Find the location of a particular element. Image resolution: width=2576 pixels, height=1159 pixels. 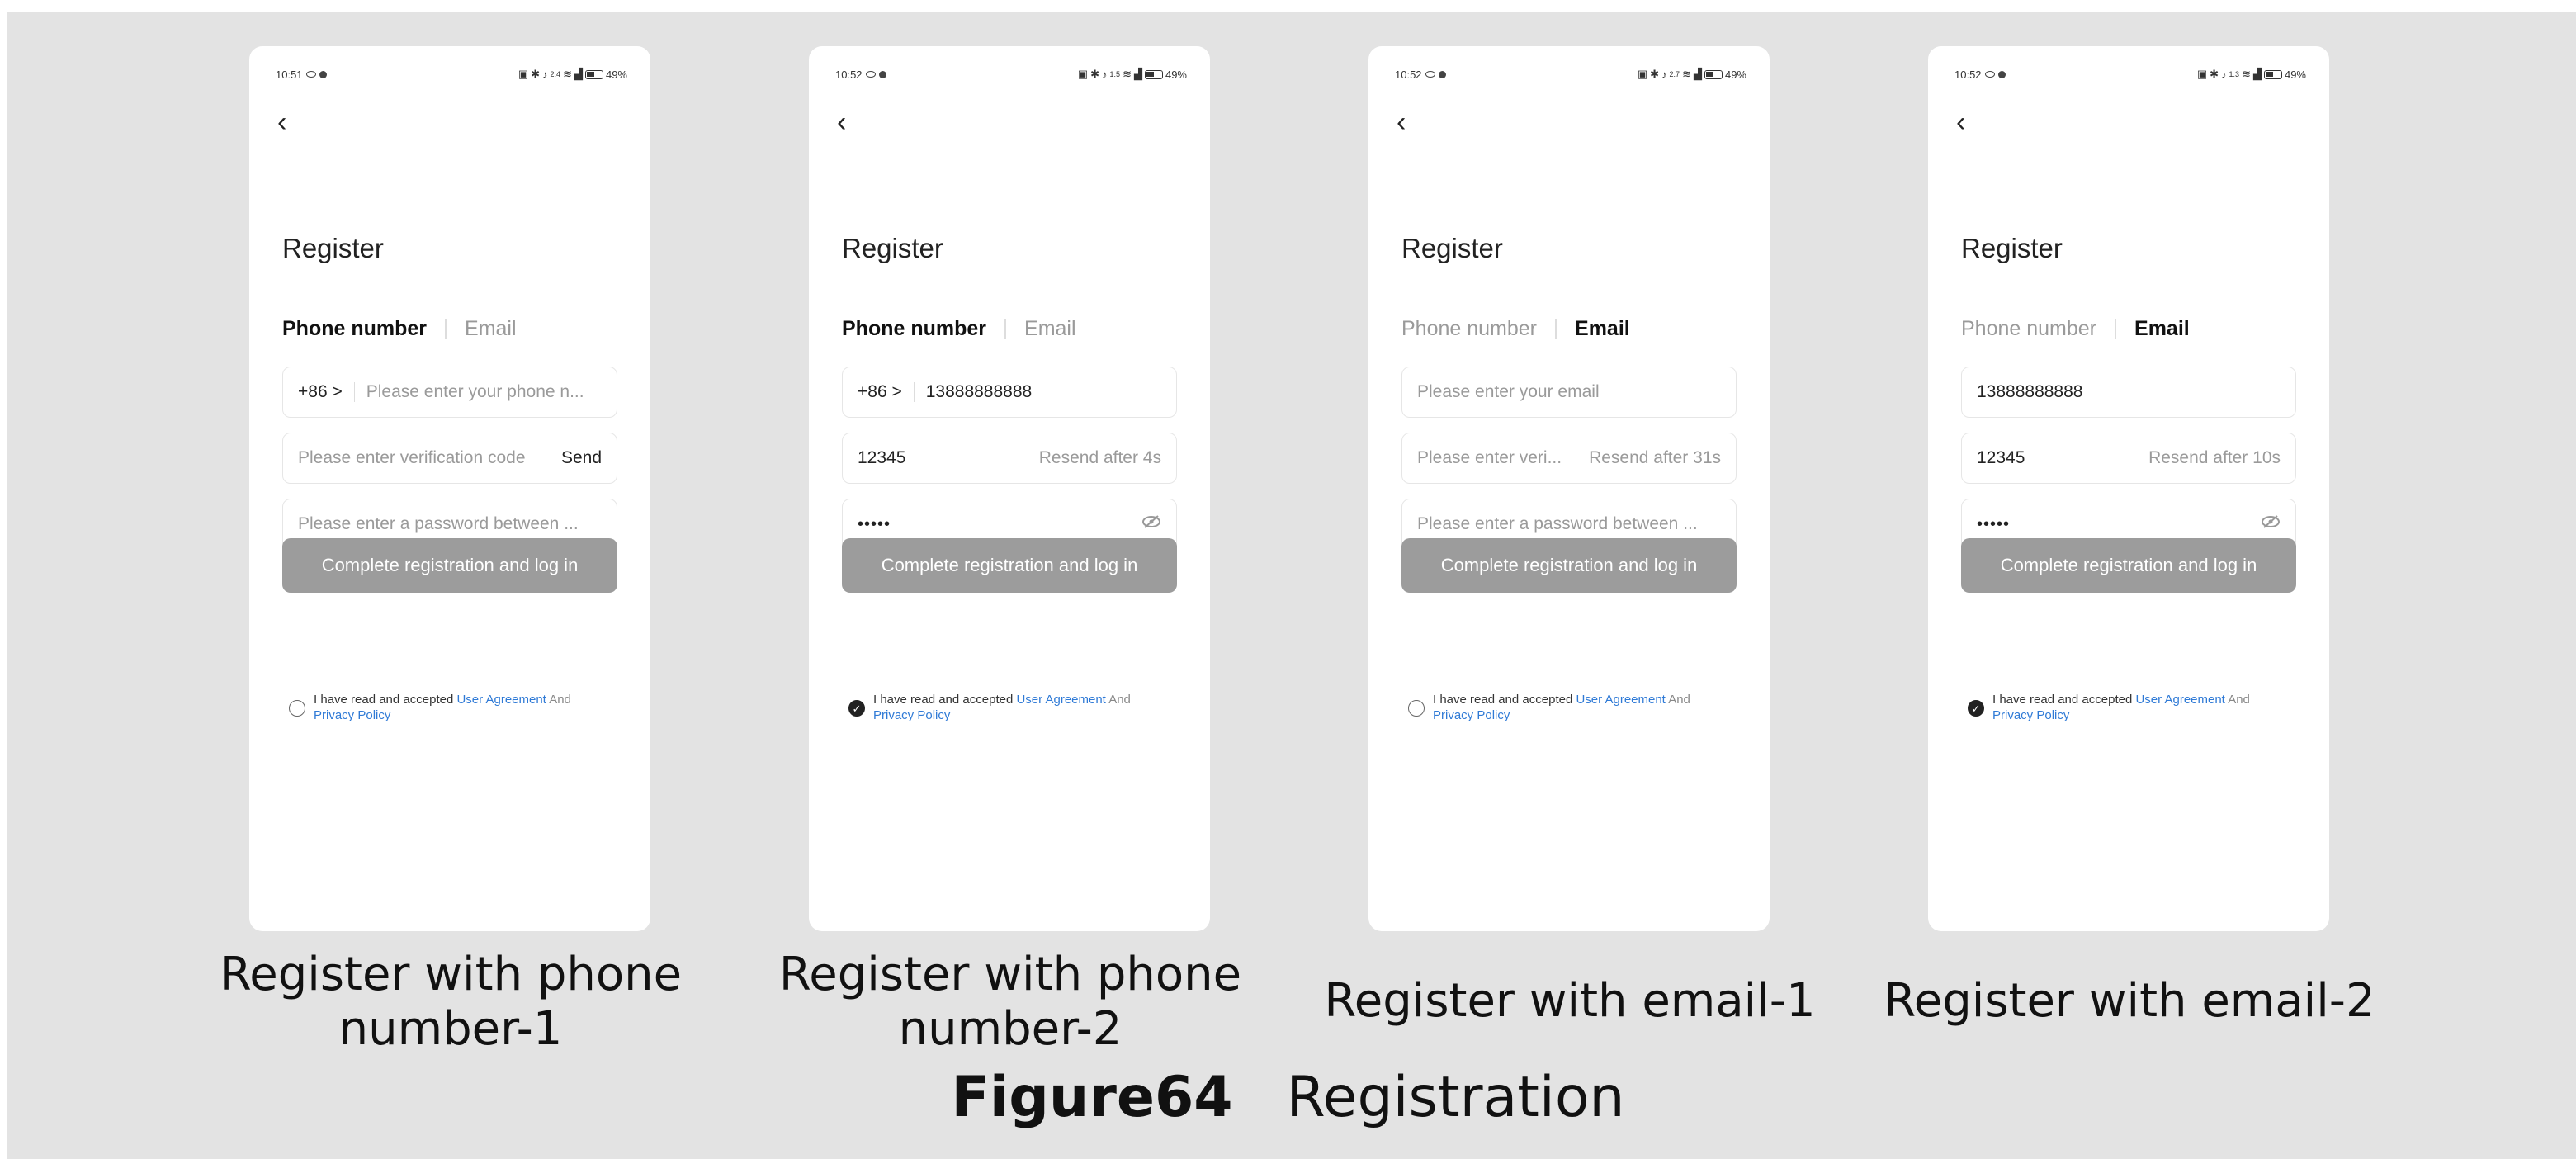

page-title: Register is located at coordinates (333, 248).